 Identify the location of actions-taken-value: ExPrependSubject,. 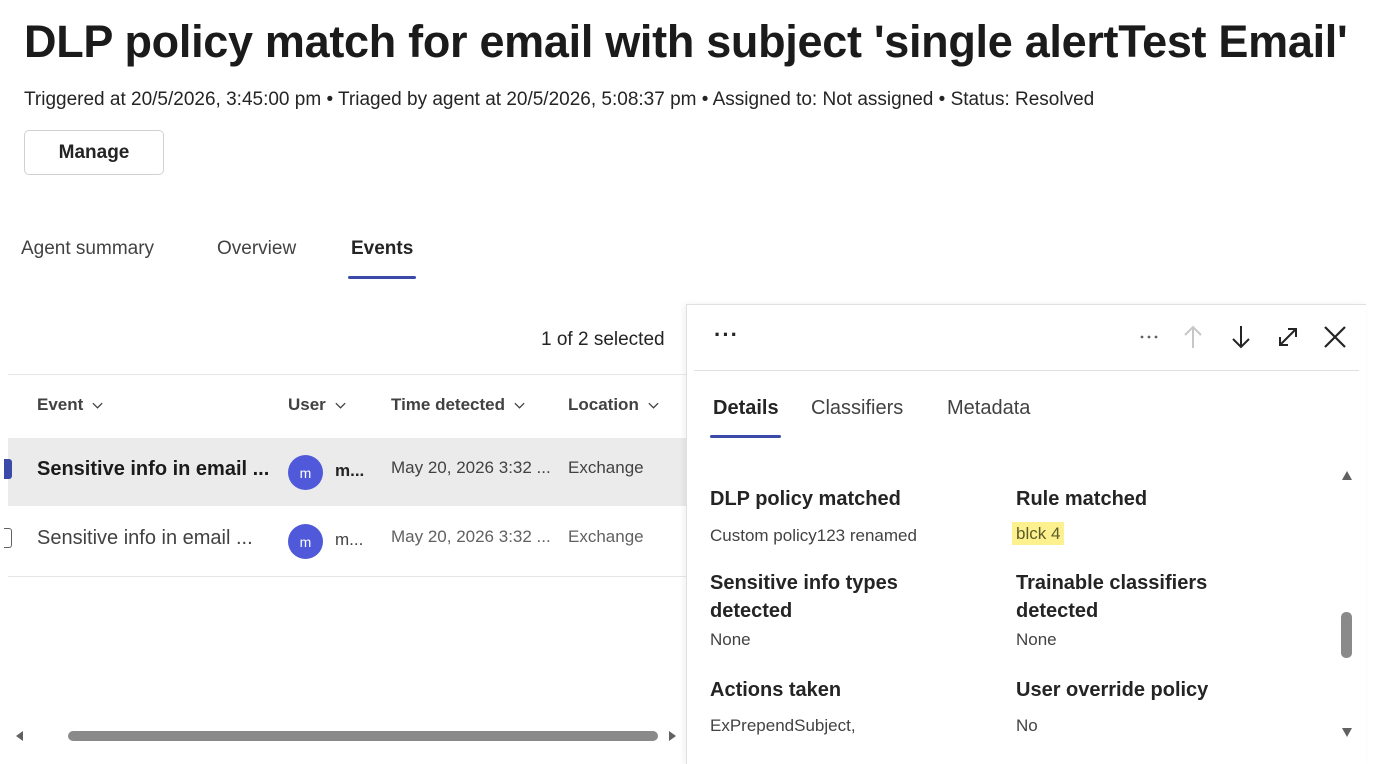
(783, 725).